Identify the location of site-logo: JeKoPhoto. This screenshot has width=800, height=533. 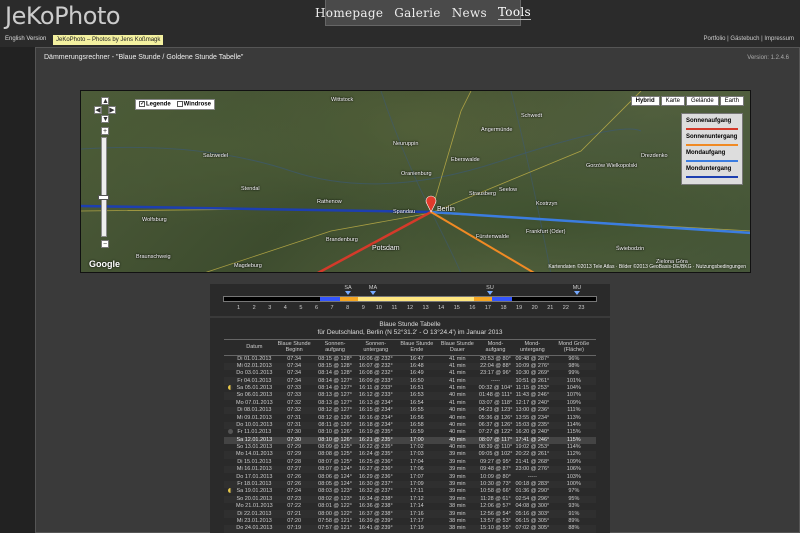
(63, 16).